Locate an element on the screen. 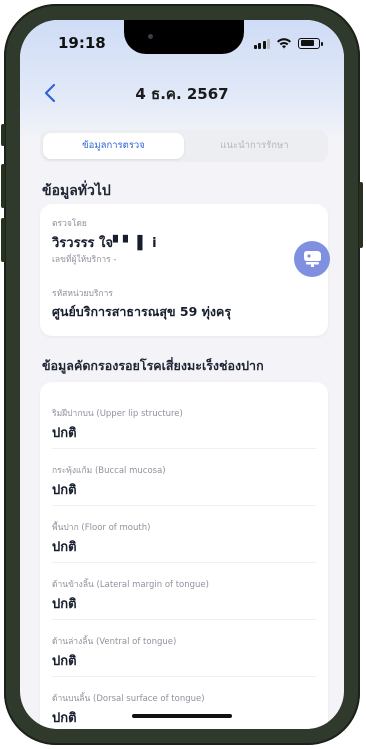 Image resolution: width=366 pixels, height=749 pixels. screening-section-title: ข้อมูลคัดกรองรอยโรคเสี่ยงมะเร็งช่องปาก is located at coordinates (153, 365).